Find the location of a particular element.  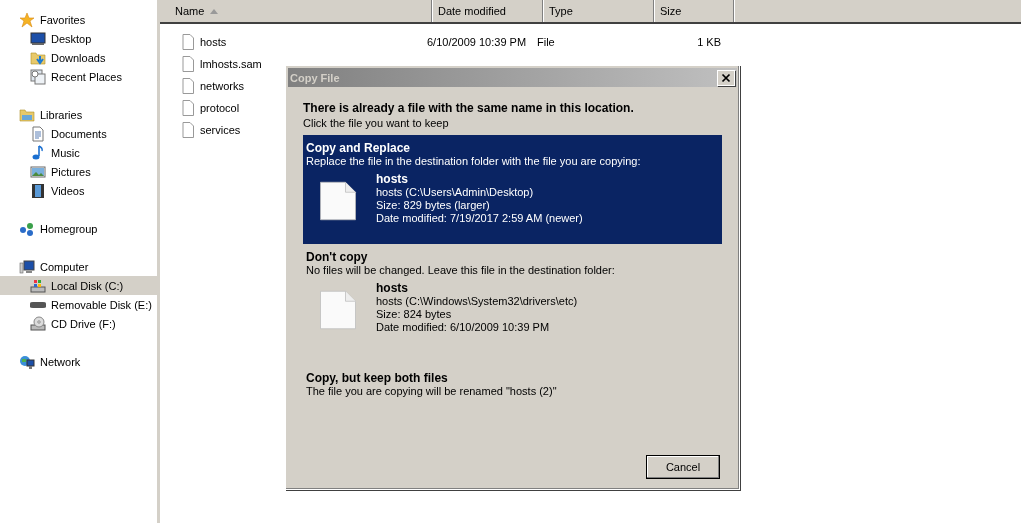

option-title: Copy and Replace is located at coordinates (359, 148).